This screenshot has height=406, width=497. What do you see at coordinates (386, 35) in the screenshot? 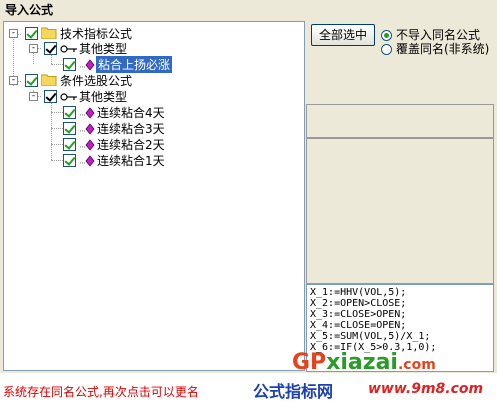
I see `radio-no-import` at bounding box center [386, 35].